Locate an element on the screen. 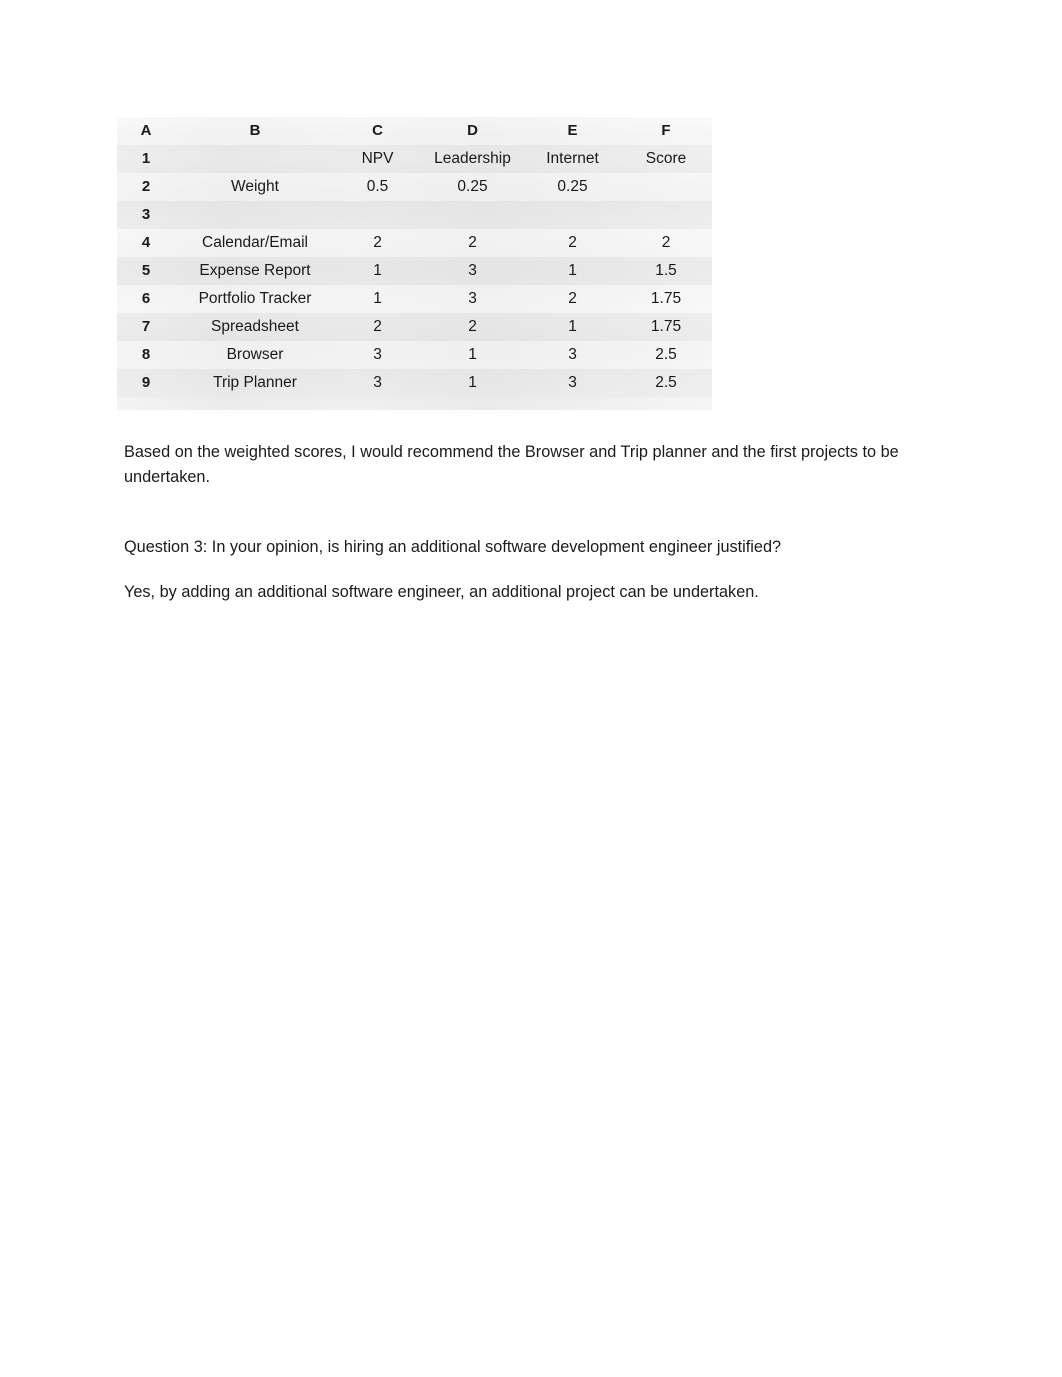 Image resolution: width=1062 pixels, height=1377 pixels. column-header-d: D is located at coordinates (472, 130).